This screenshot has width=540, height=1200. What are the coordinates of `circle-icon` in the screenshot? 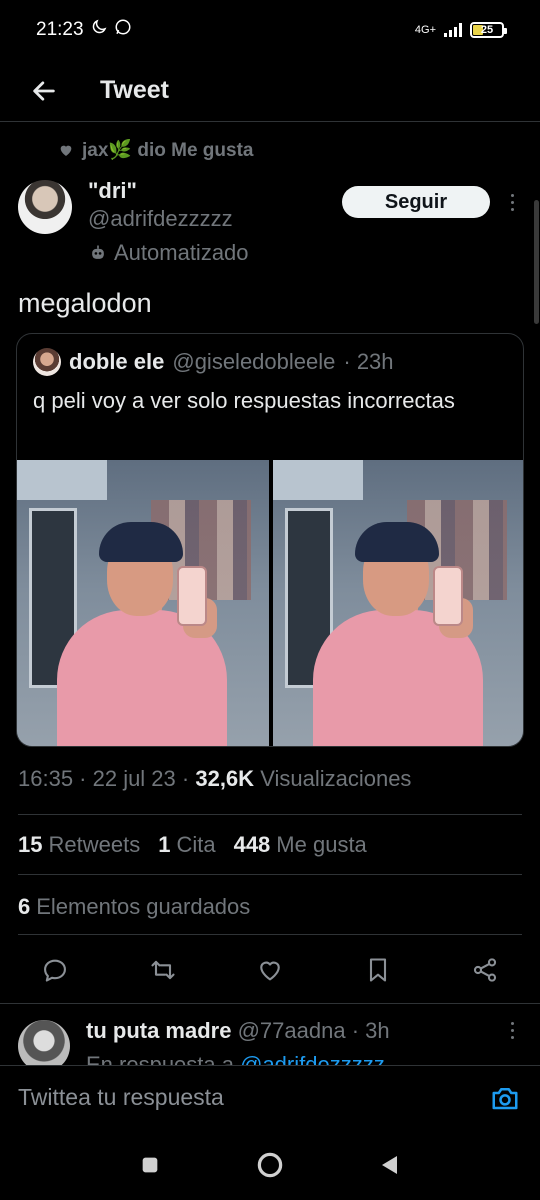 It's located at (270, 1165).